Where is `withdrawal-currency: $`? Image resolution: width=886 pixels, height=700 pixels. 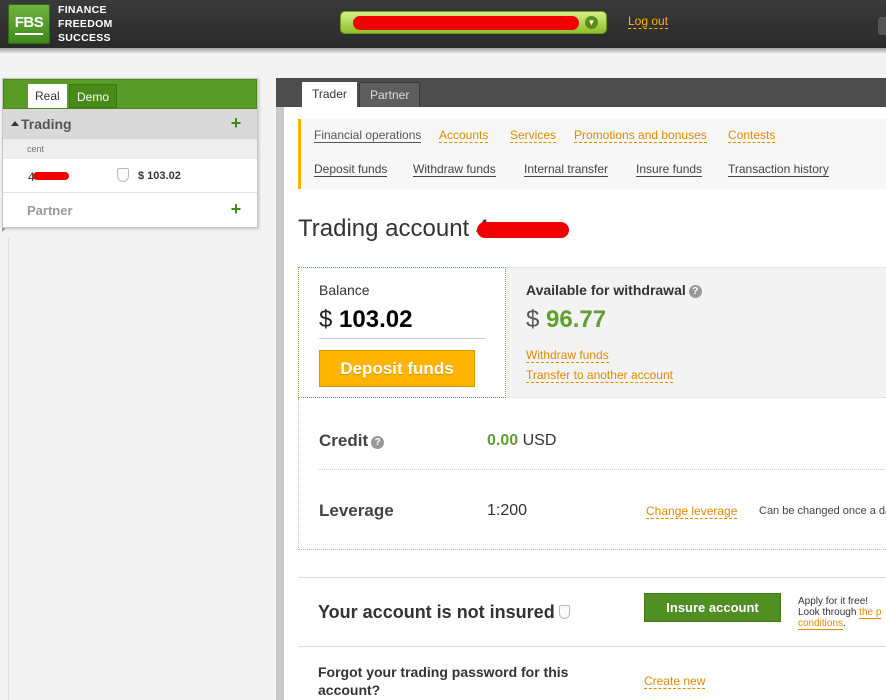 withdrawal-currency: $ is located at coordinates (533, 319).